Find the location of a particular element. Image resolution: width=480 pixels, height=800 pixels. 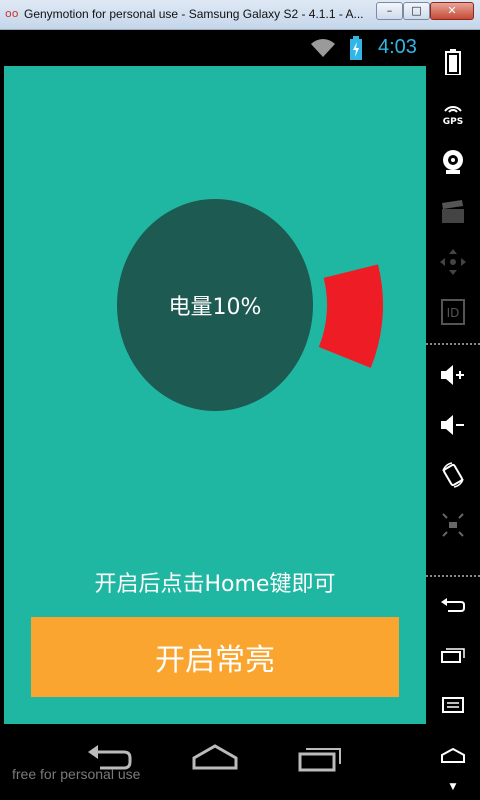

volume-up-icon is located at coordinates (453, 375).